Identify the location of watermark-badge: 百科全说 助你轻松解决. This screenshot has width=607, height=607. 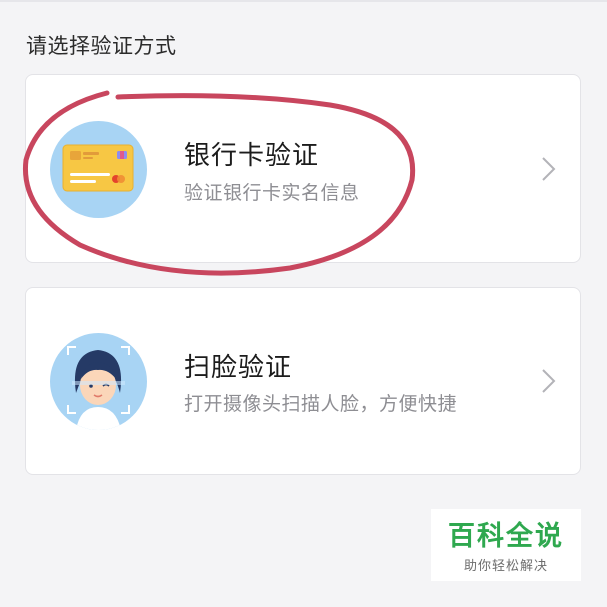
(506, 545).